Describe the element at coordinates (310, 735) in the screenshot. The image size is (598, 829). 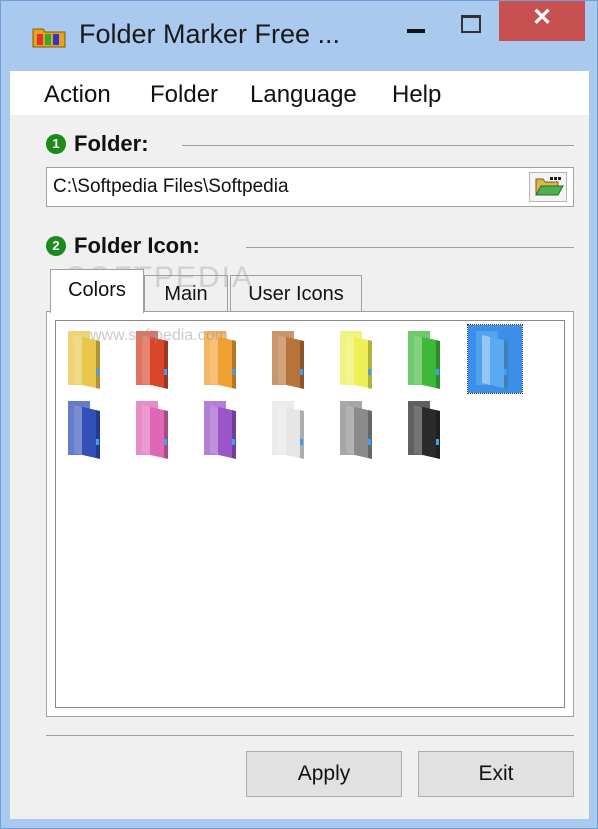
I see `bottom-divider` at that location.